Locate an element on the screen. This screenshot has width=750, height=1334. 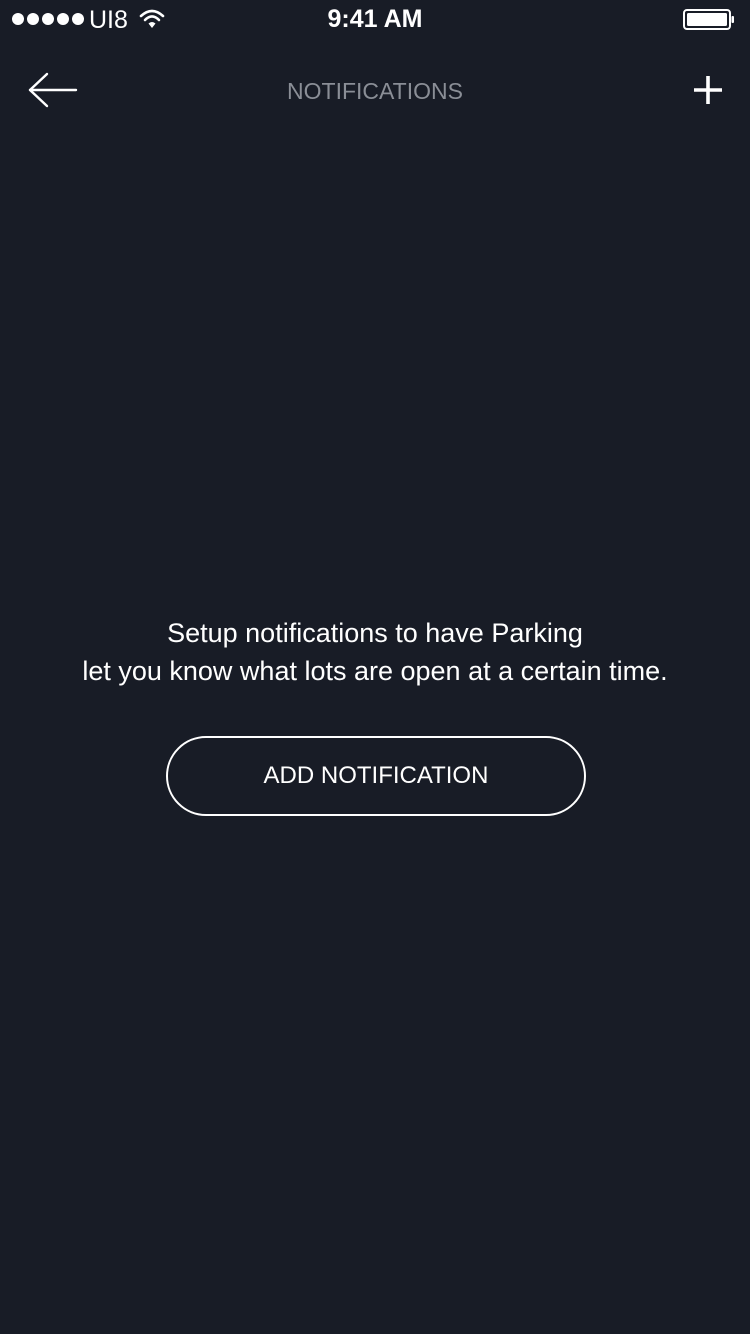
status-bar: UI8 9:41 AM is located at coordinates (375, 20).